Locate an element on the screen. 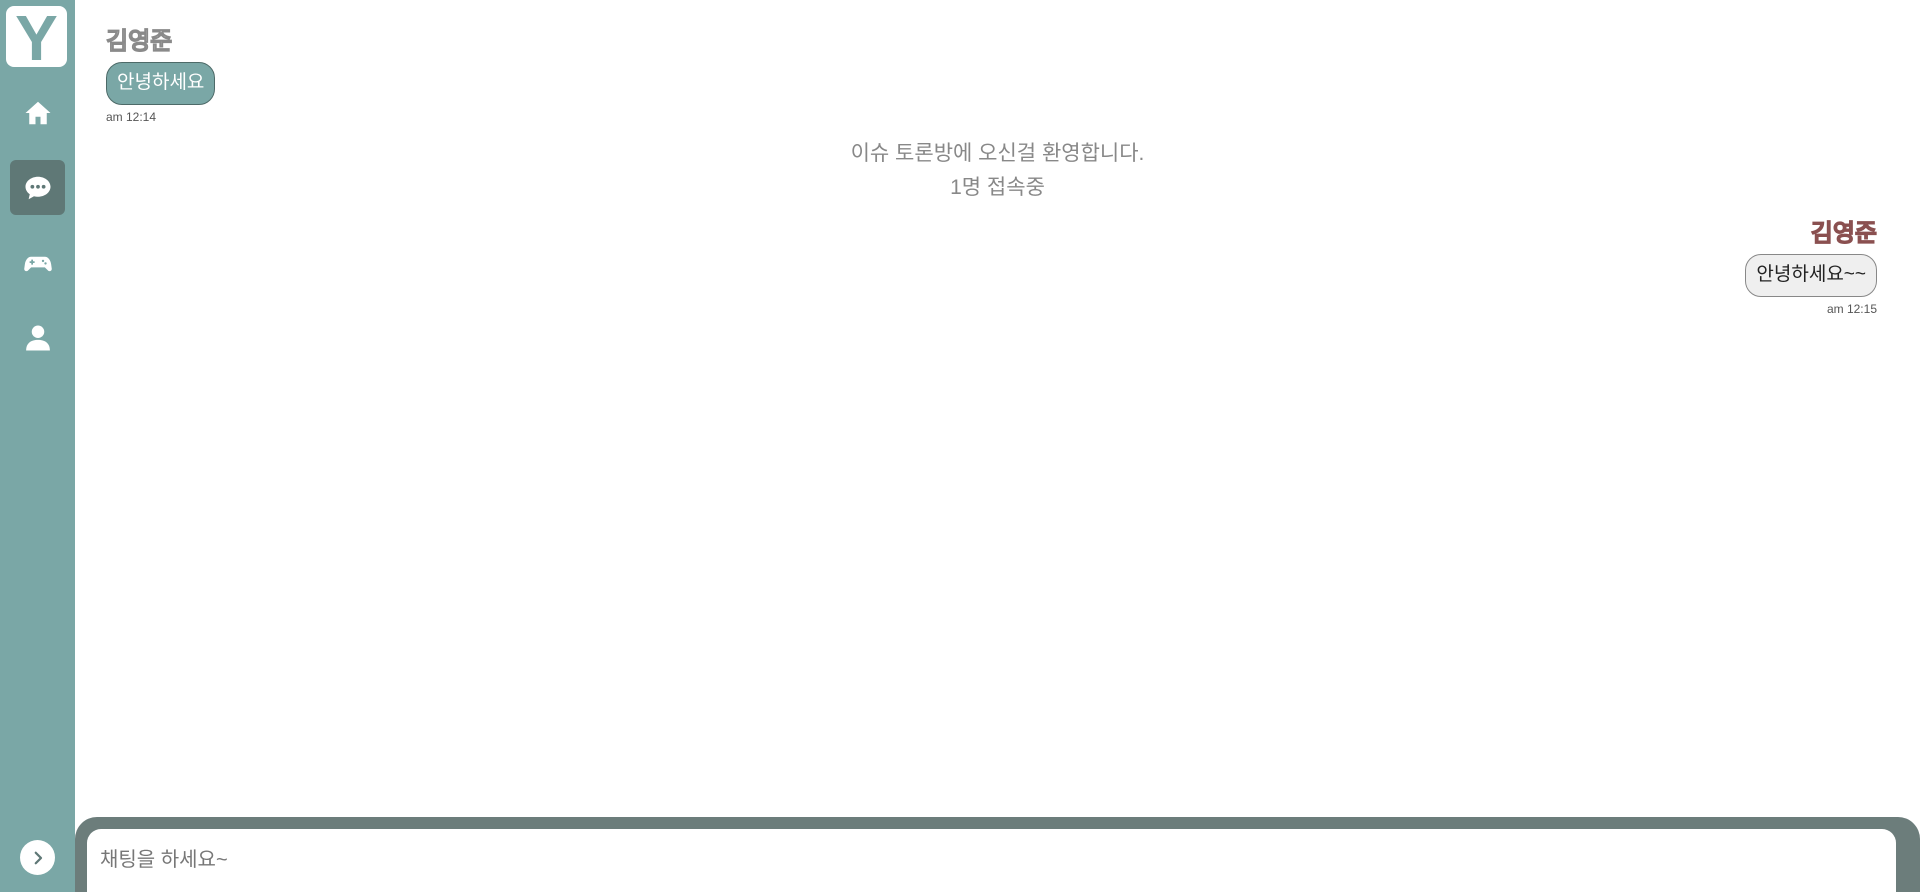 The height and width of the screenshot is (892, 1920). logo-text: Y is located at coordinates (36, 37).